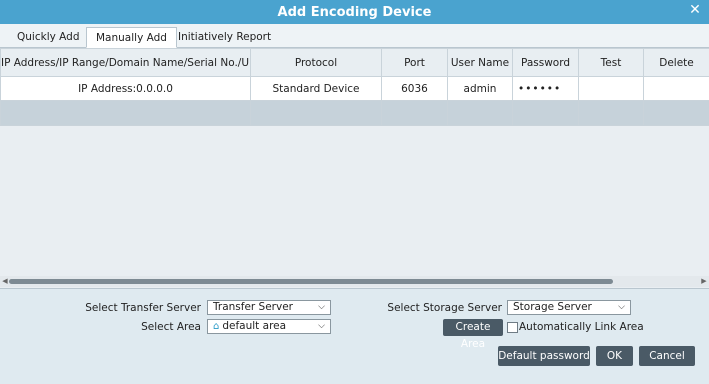 The height and width of the screenshot is (384, 709). I want to click on cell-username: admin, so click(480, 88).